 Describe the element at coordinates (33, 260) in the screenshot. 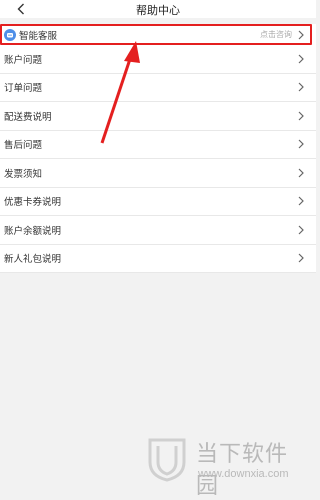

I see `list-item-label: 新人礼包说明` at that location.